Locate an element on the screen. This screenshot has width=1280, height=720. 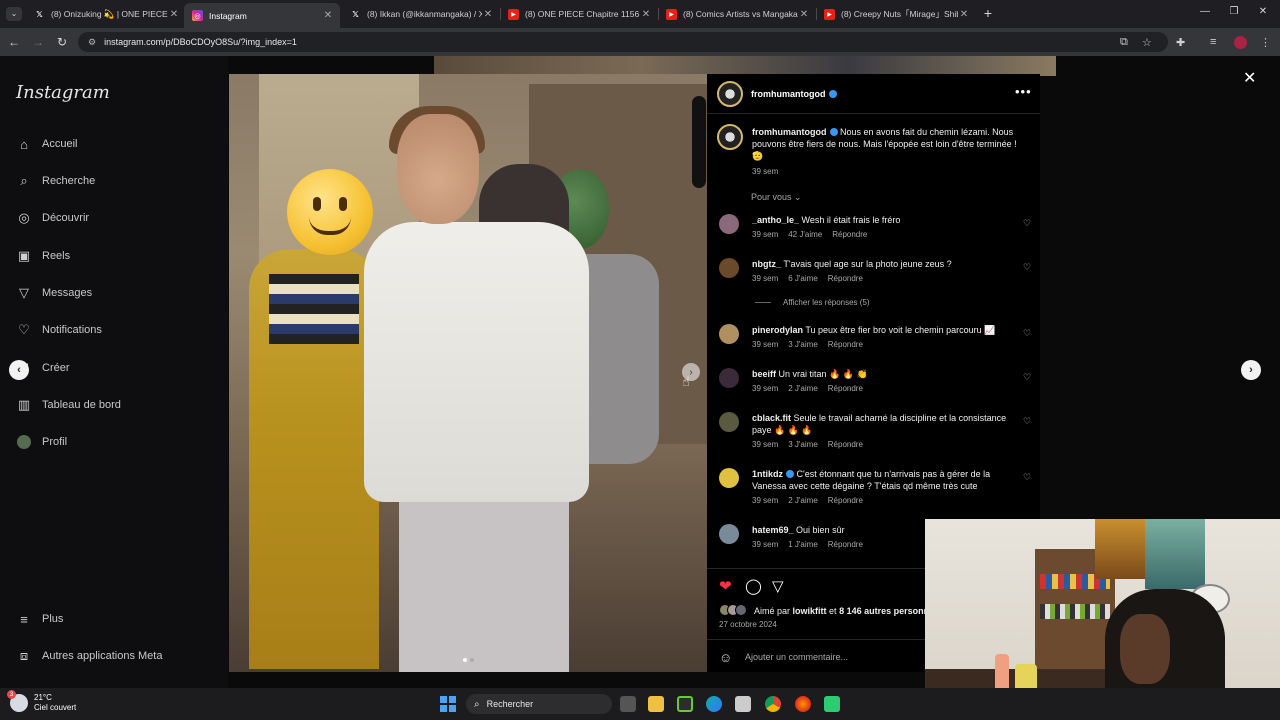
browser-menu-icon: ⋮ is located at coordinates (1265, 42).